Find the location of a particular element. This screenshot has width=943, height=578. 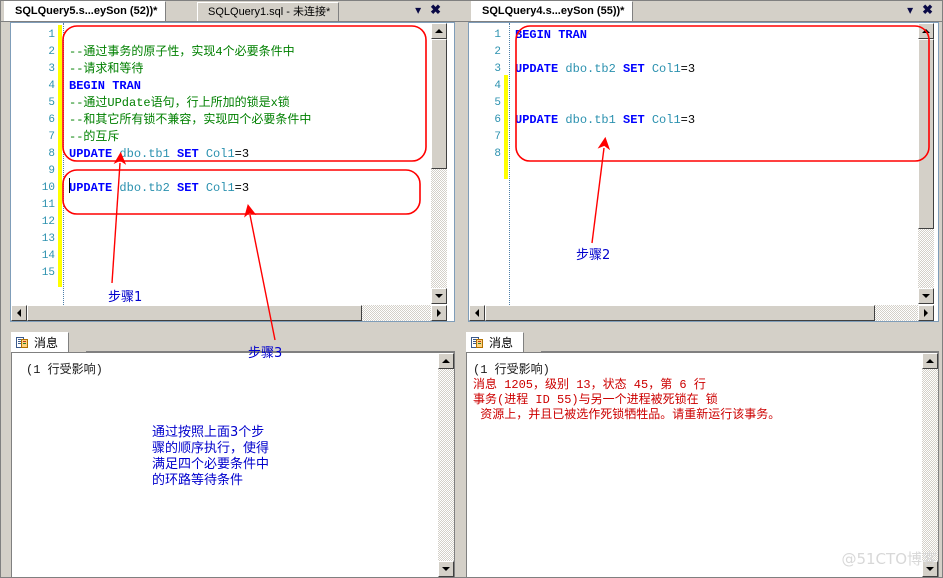

line-number: 12 is located at coordinates (48, 222).